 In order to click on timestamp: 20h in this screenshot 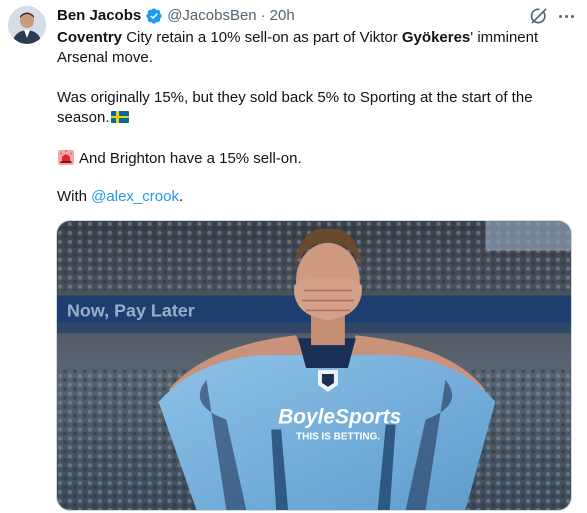, I will do `click(282, 16)`.